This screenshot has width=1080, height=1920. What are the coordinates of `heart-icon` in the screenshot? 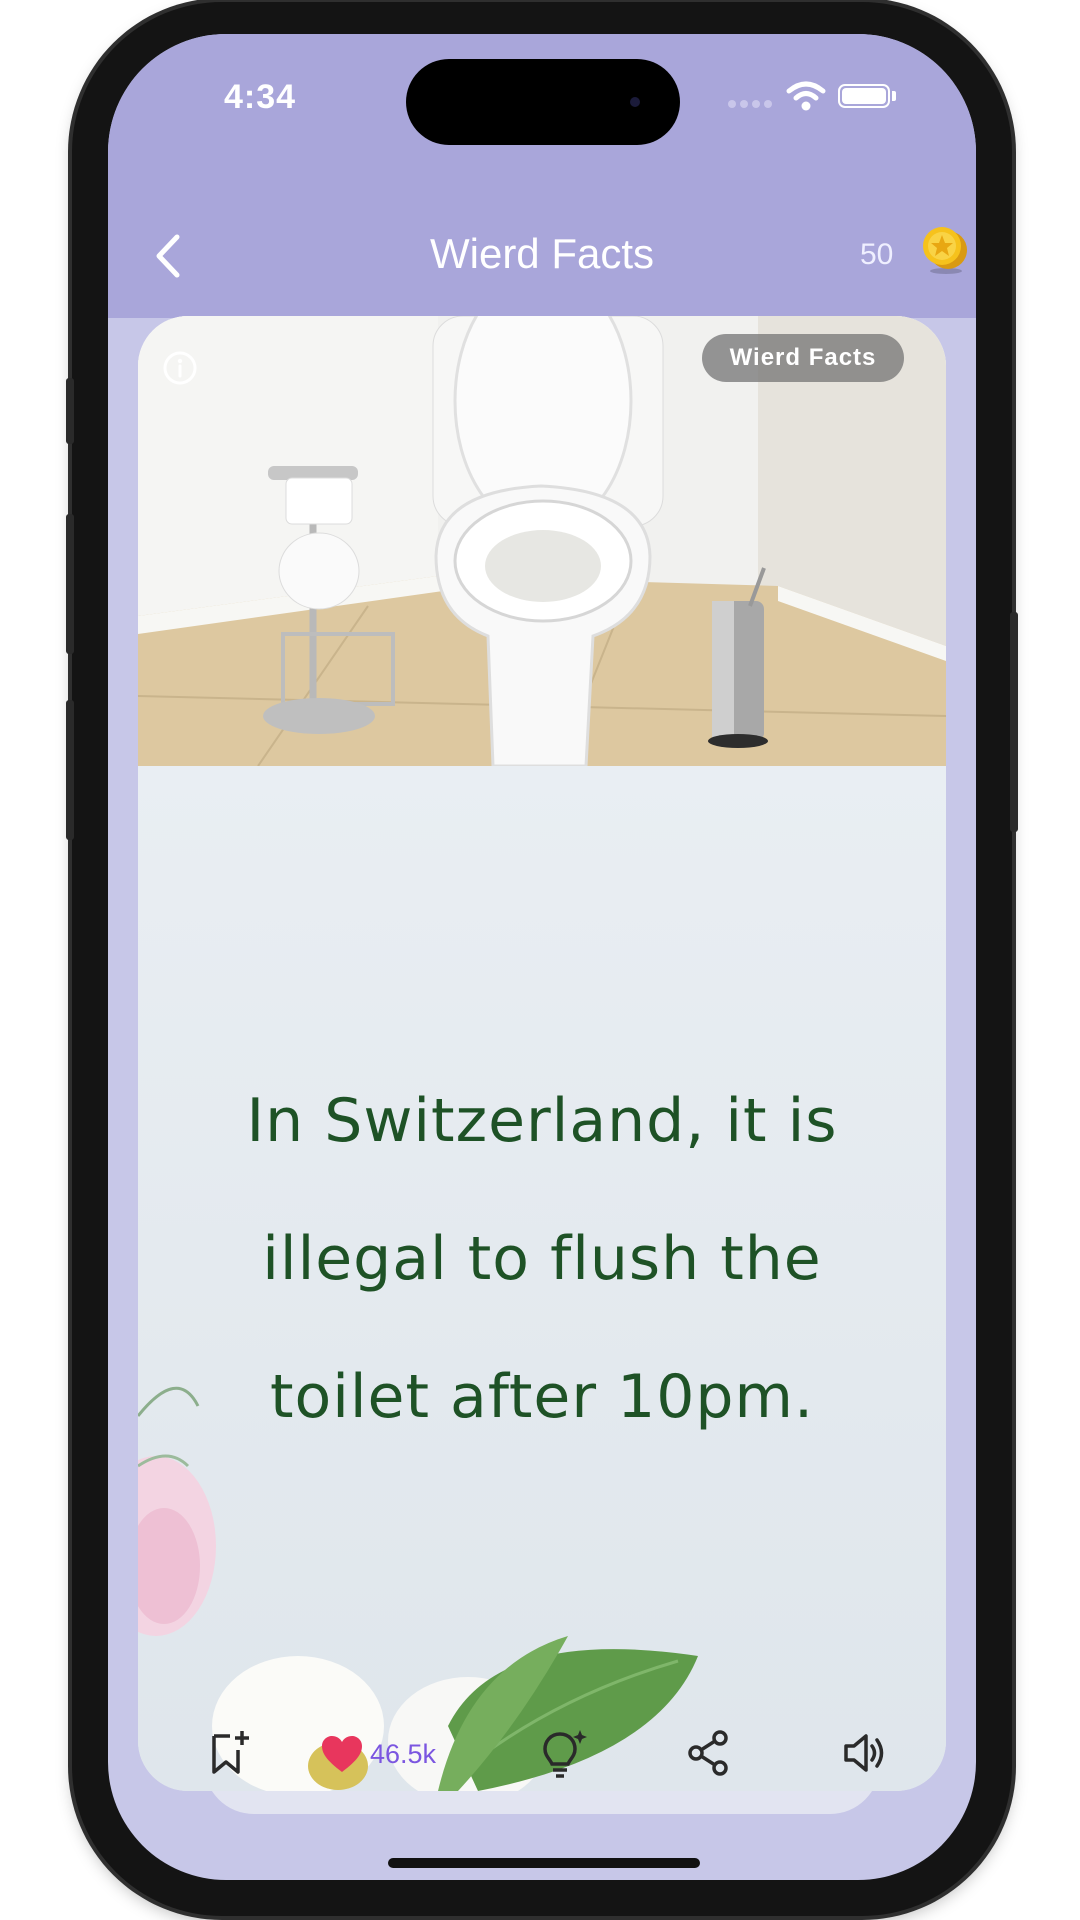 It's located at (342, 1754).